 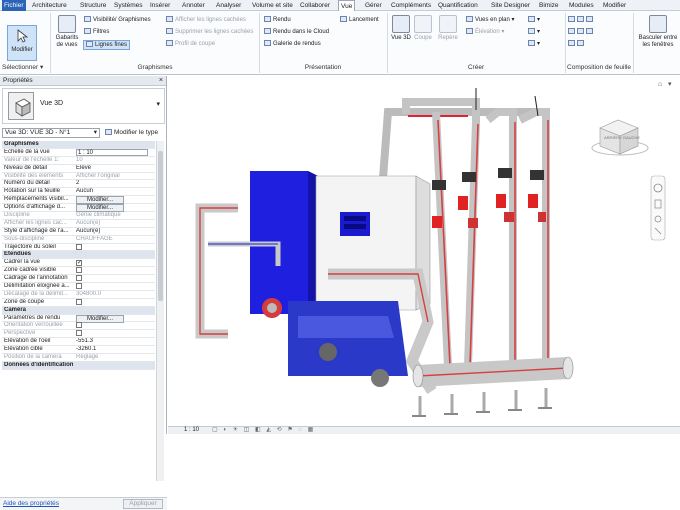 What do you see at coordinates (114, 191) in the screenshot?
I see `property-value: Aucun` at bounding box center [114, 191].